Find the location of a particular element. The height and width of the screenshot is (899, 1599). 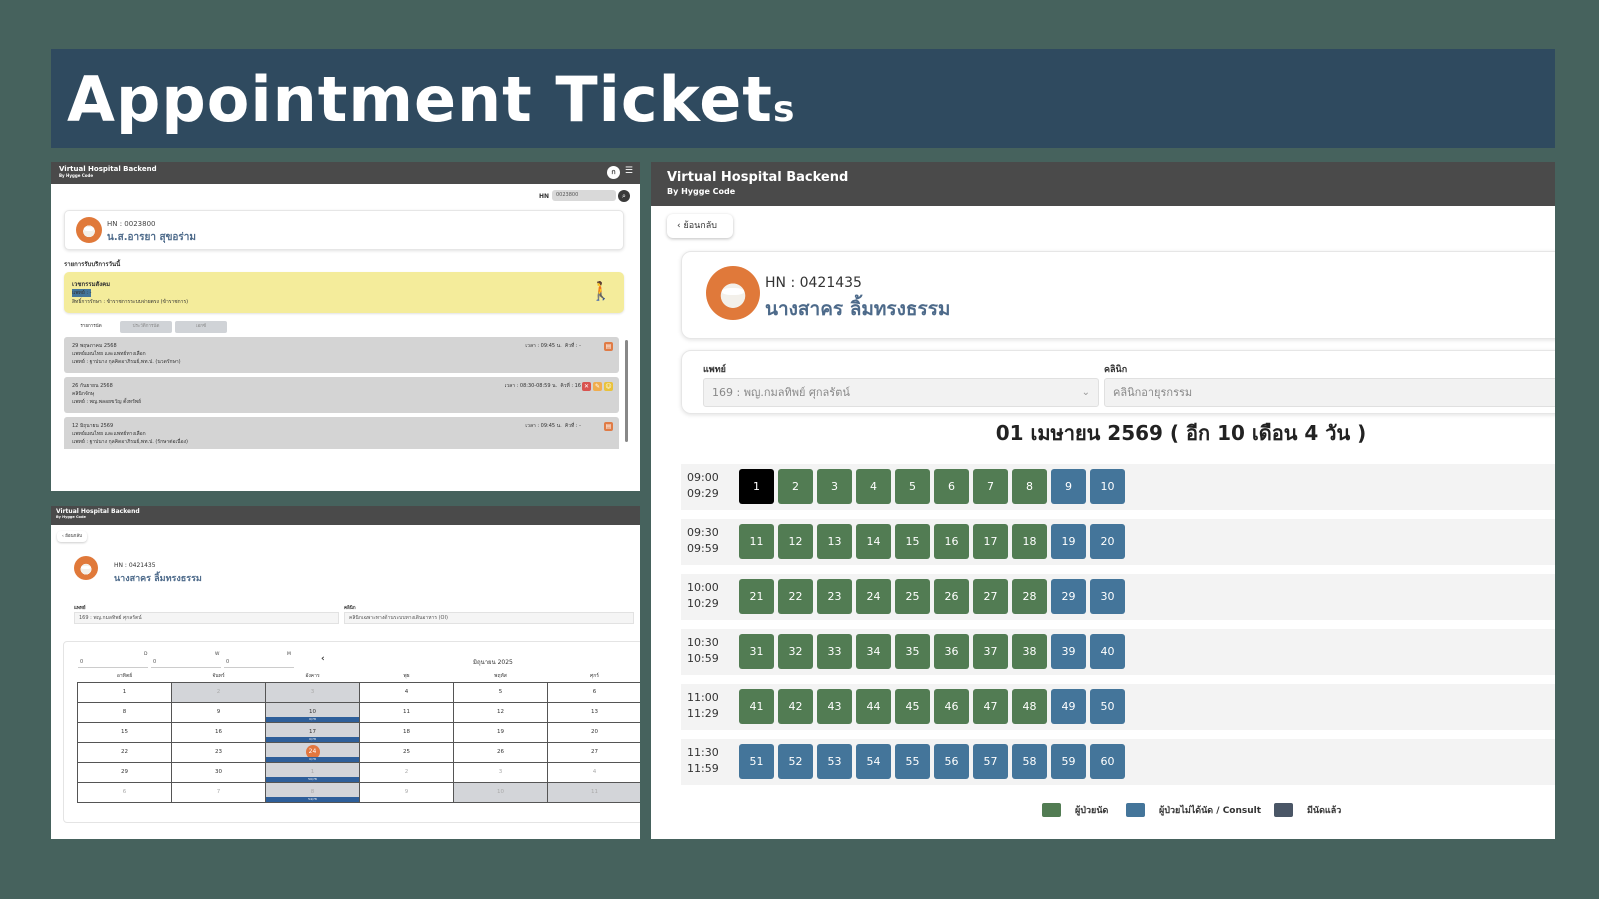

prev-month-button: ‹ is located at coordinates (323, 659).